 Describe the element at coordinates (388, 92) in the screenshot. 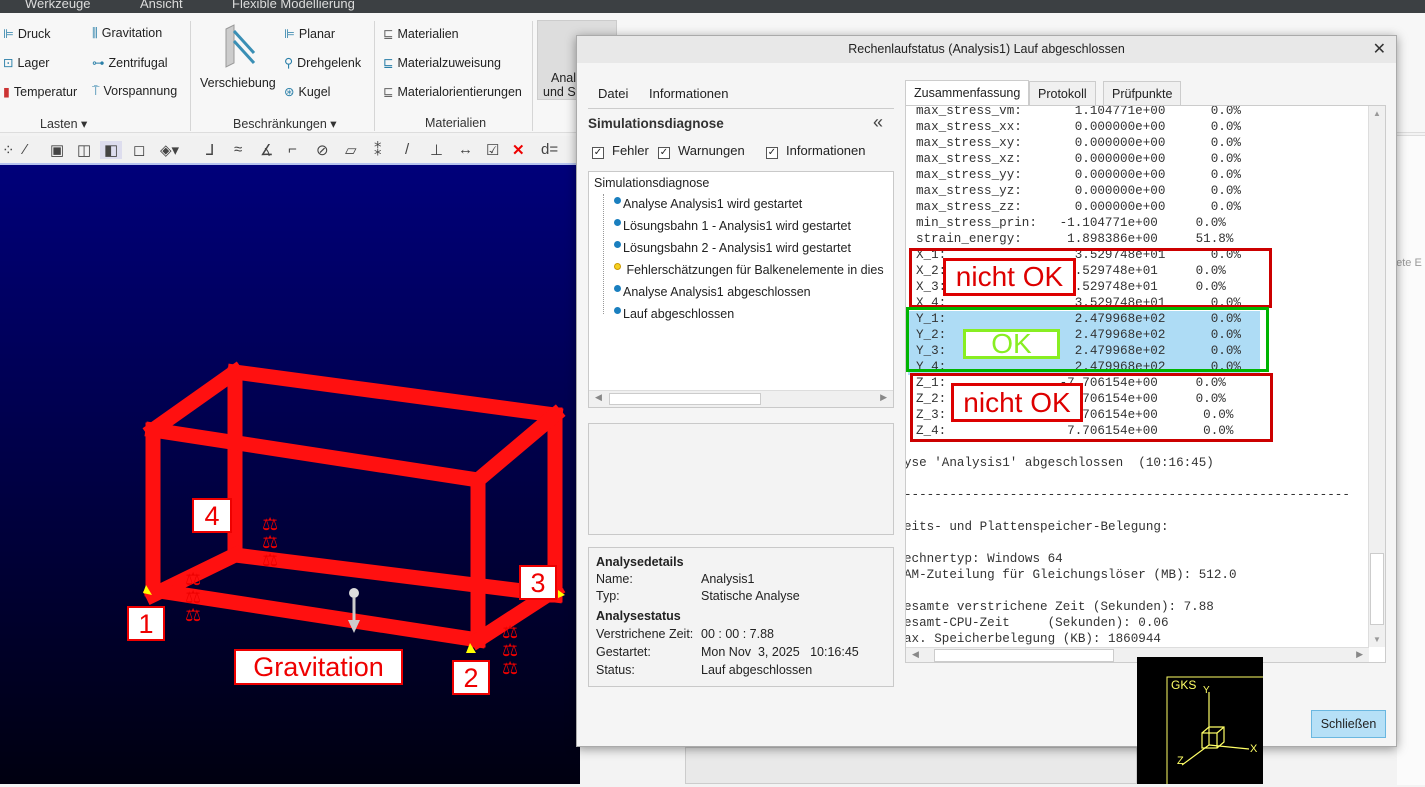

I see `material-orientation-icon: ⊑` at that location.